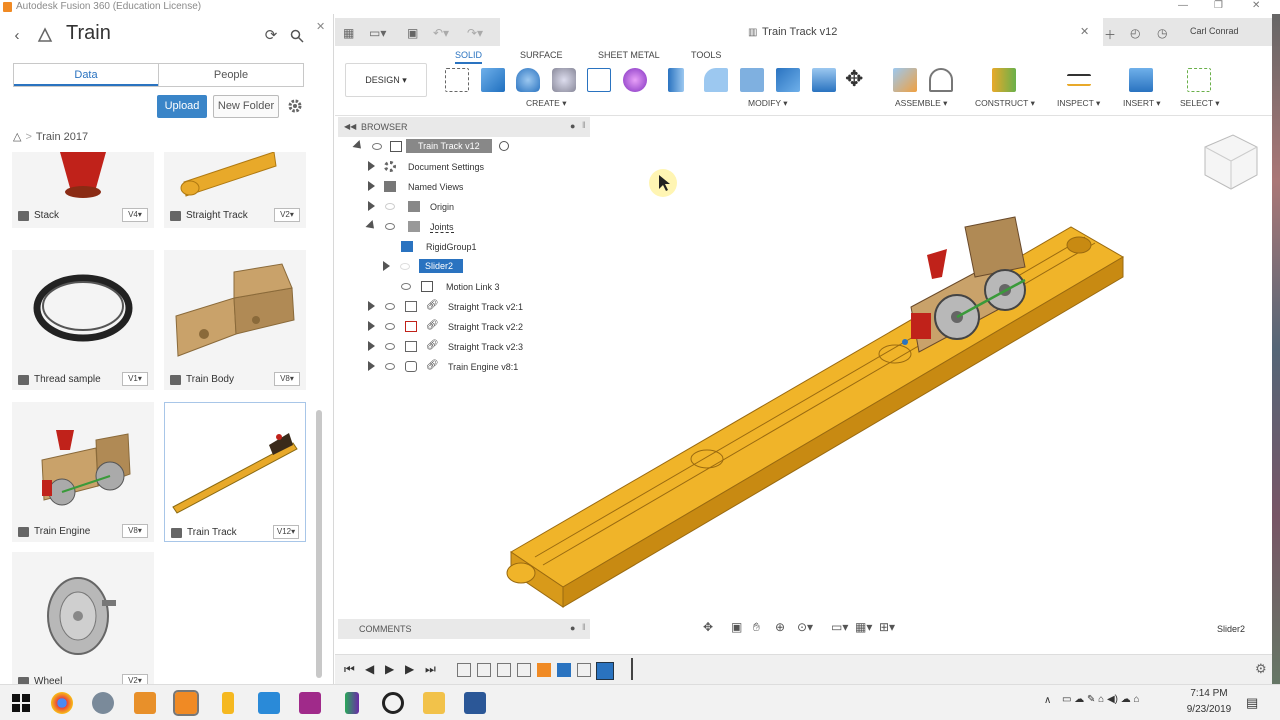  I want to click on close-tab-icon: ✕, so click(1084, 31).